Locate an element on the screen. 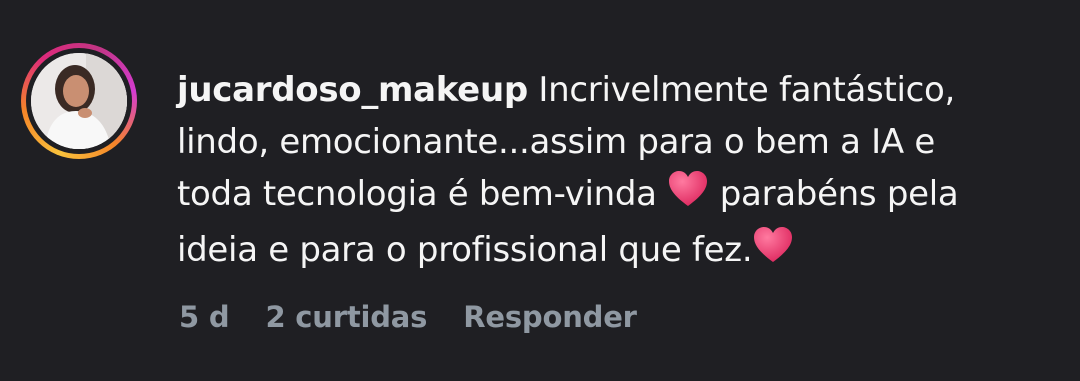  likes-count-link: 2 curtidas is located at coordinates (346, 317).